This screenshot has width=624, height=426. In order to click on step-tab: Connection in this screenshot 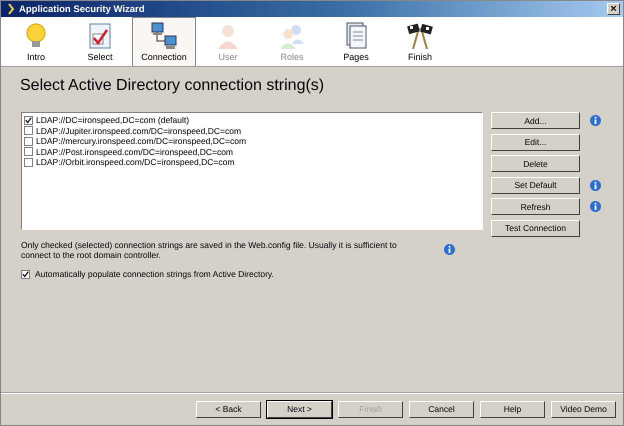, I will do `click(164, 41)`.